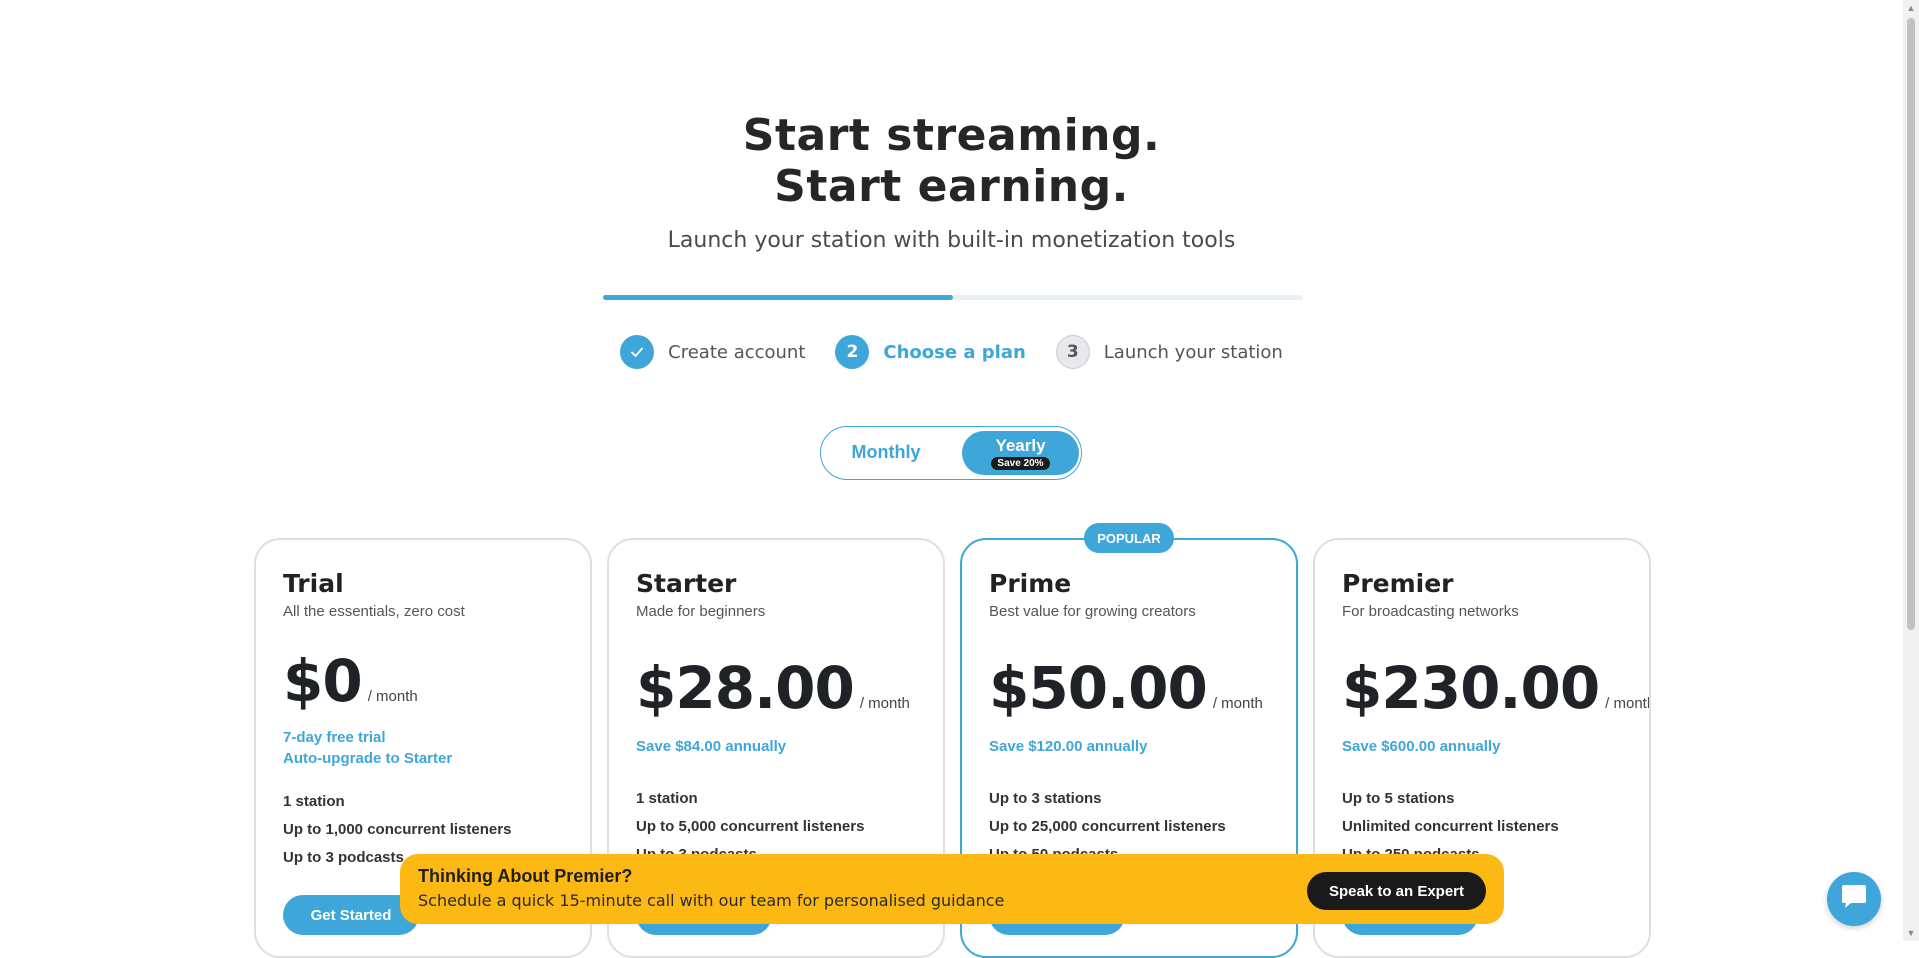 This screenshot has width=1919, height=958. What do you see at coordinates (323, 681) in the screenshot?
I see `plan-price: $0` at bounding box center [323, 681].